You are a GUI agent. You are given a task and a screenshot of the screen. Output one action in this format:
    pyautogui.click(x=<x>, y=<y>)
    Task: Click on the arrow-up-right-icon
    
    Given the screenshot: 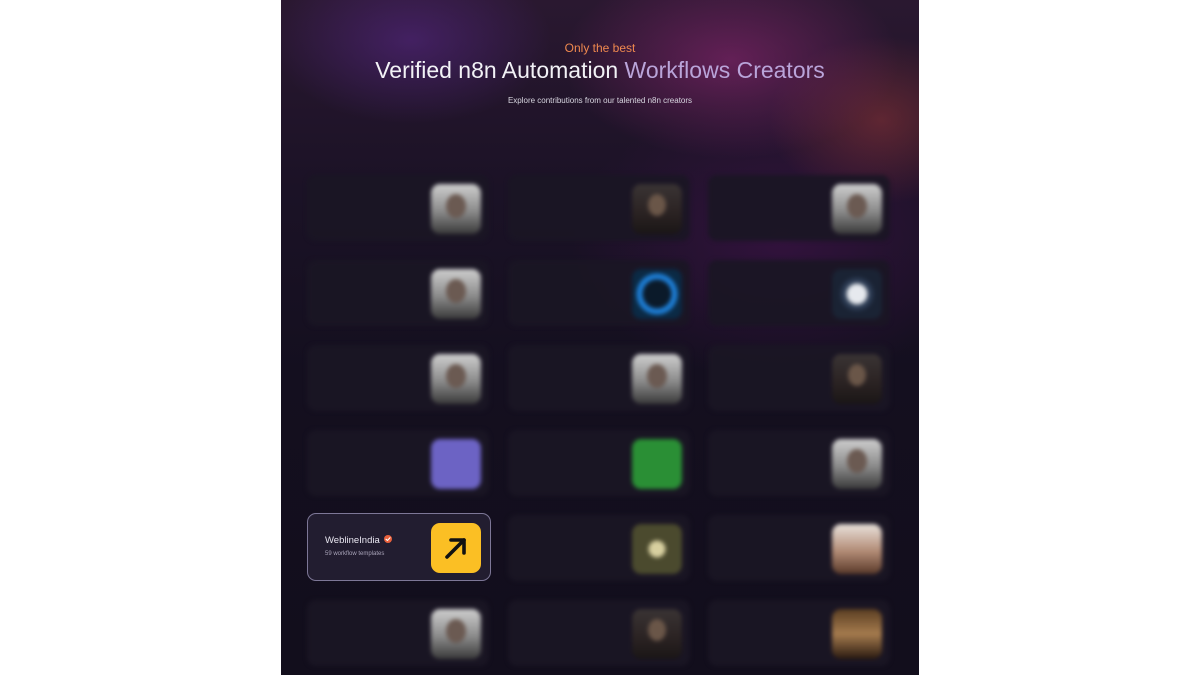 What is the action you would take?
    pyautogui.click(x=456, y=548)
    